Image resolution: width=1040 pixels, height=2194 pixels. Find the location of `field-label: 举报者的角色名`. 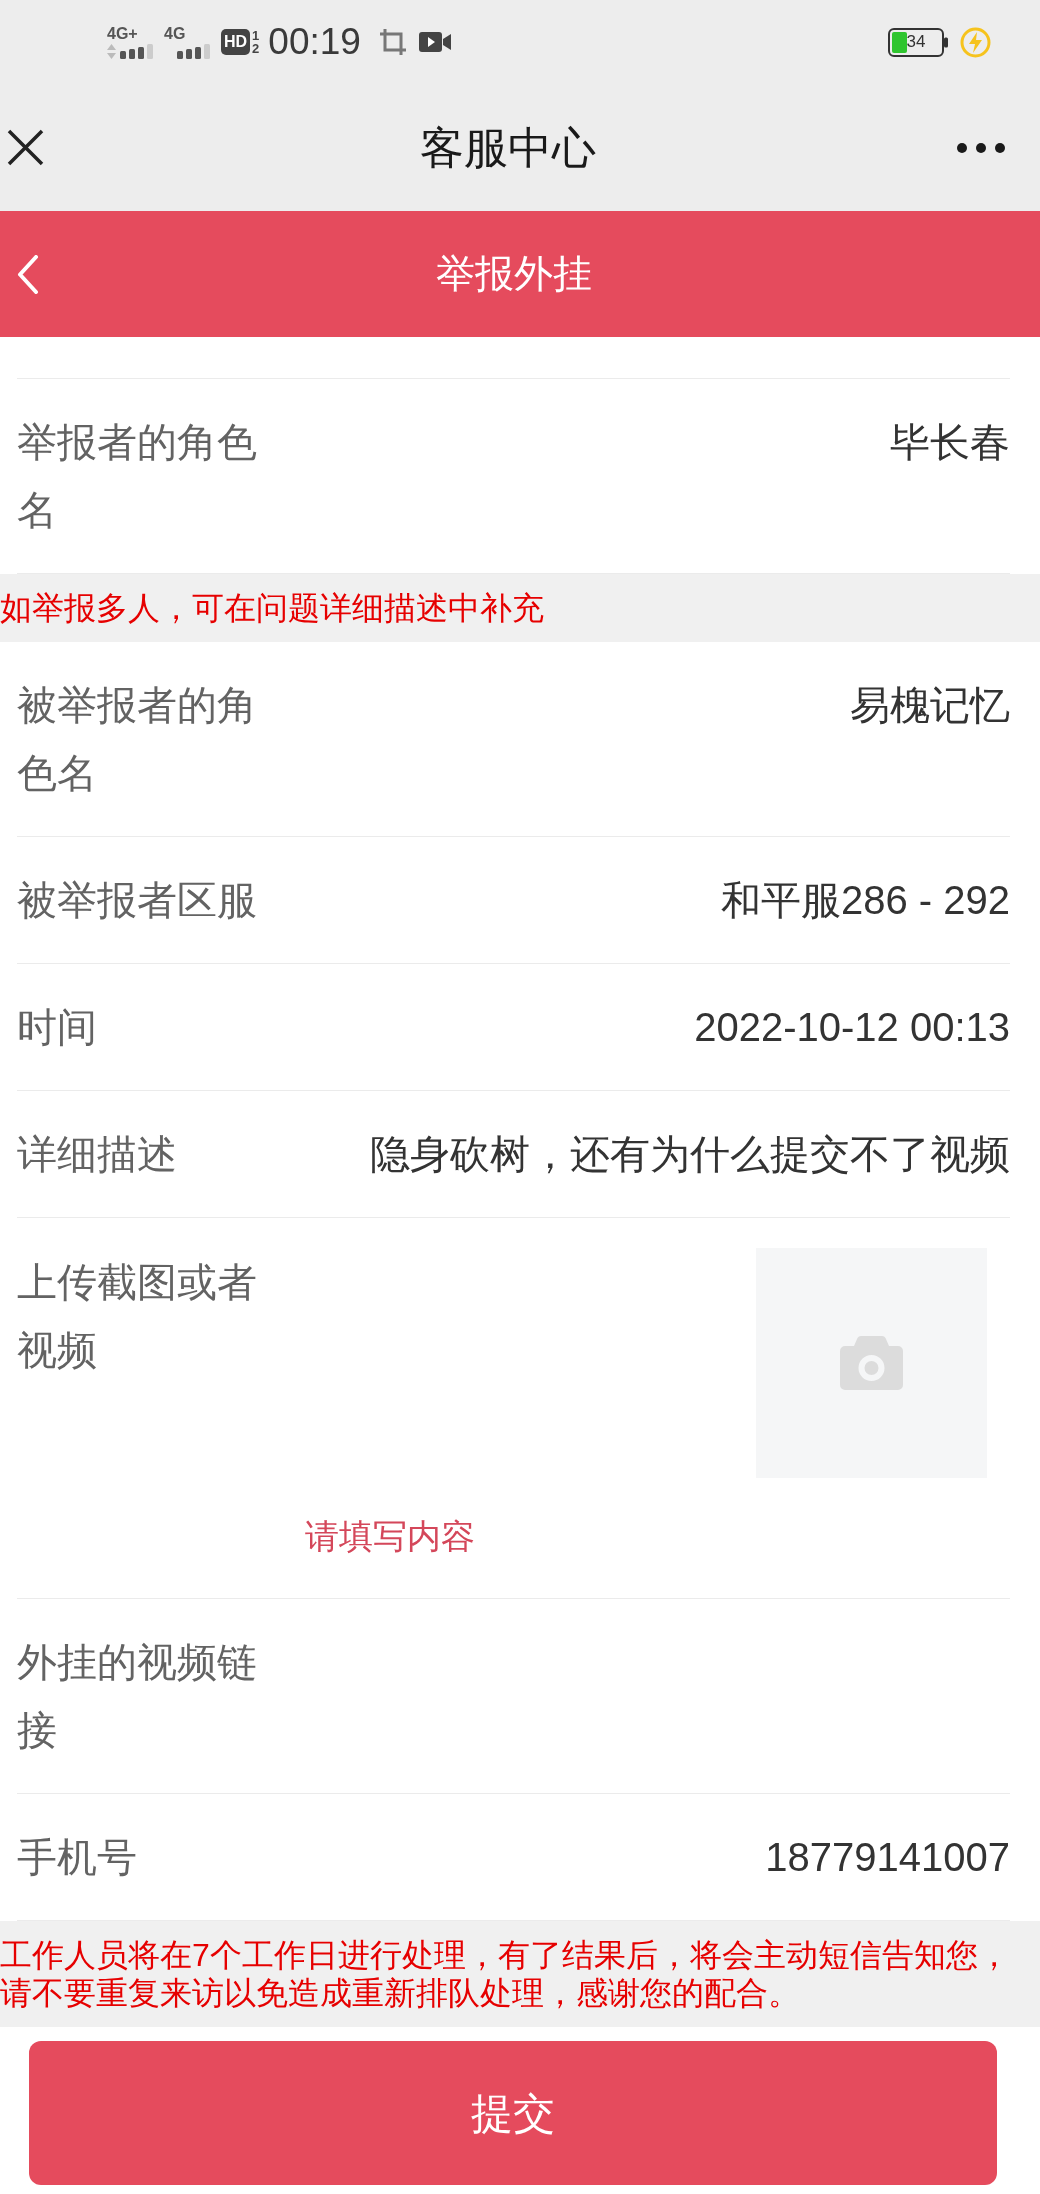

field-label: 举报者的角色名 is located at coordinates (137, 476).